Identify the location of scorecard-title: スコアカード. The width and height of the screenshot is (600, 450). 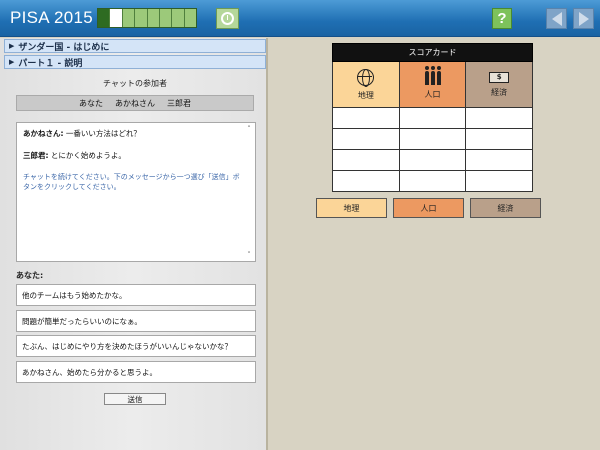
(432, 52).